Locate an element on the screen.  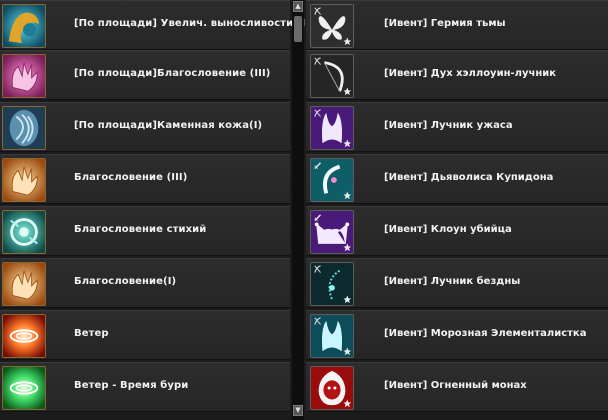
pet-name: [Ивент] Клоун убийца is located at coordinates (448, 229).